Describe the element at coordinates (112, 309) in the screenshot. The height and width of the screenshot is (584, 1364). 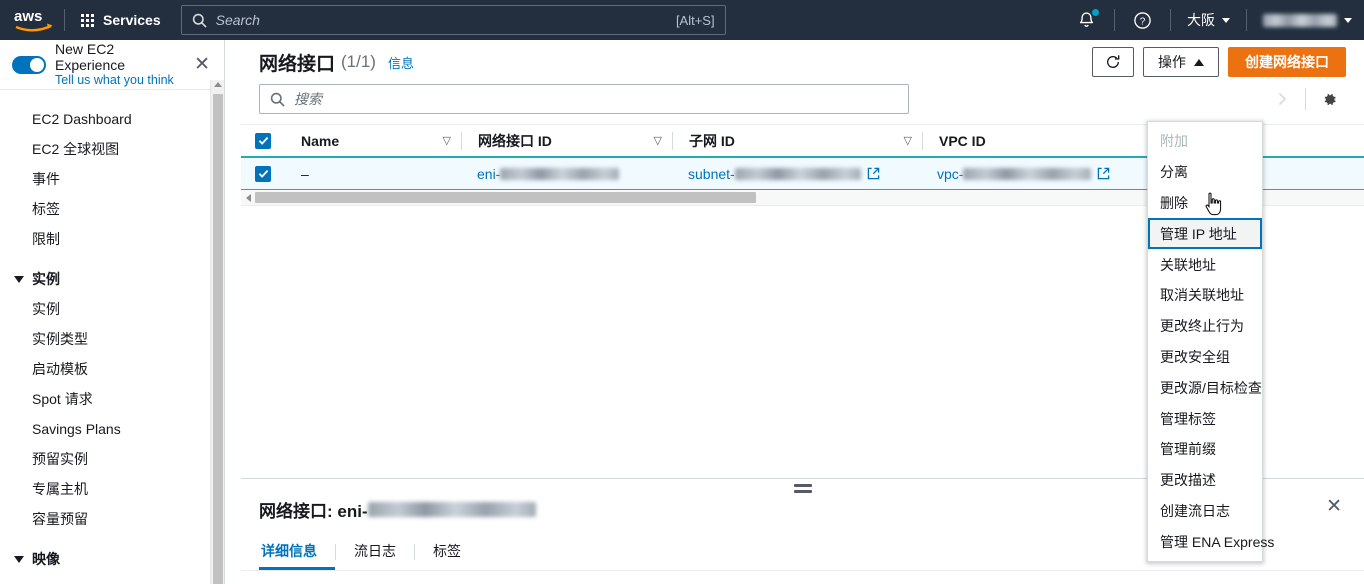
I see `sidebar-item-6: 实例` at that location.